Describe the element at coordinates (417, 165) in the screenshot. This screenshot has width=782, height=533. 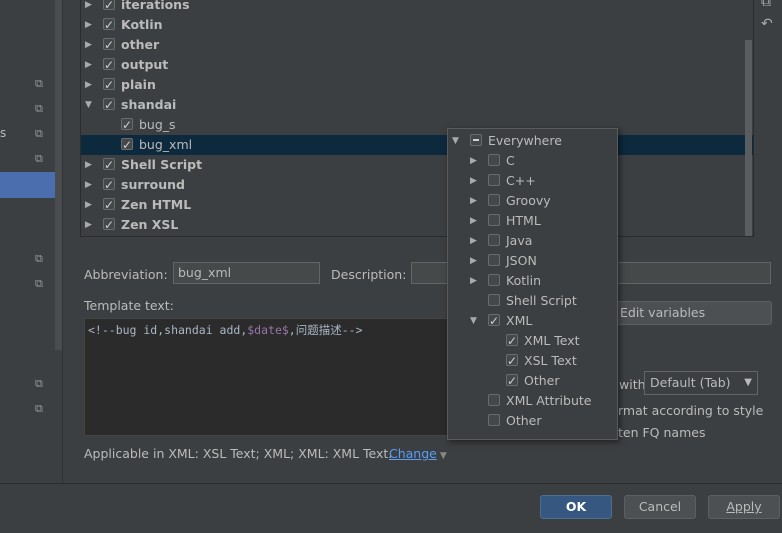
I see `tree-group-item: ▶ Shell Script` at that location.